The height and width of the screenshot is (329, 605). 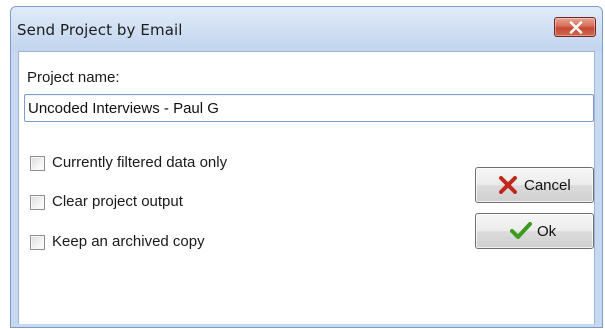 I want to click on clear-output-checkbox, so click(x=37, y=202).